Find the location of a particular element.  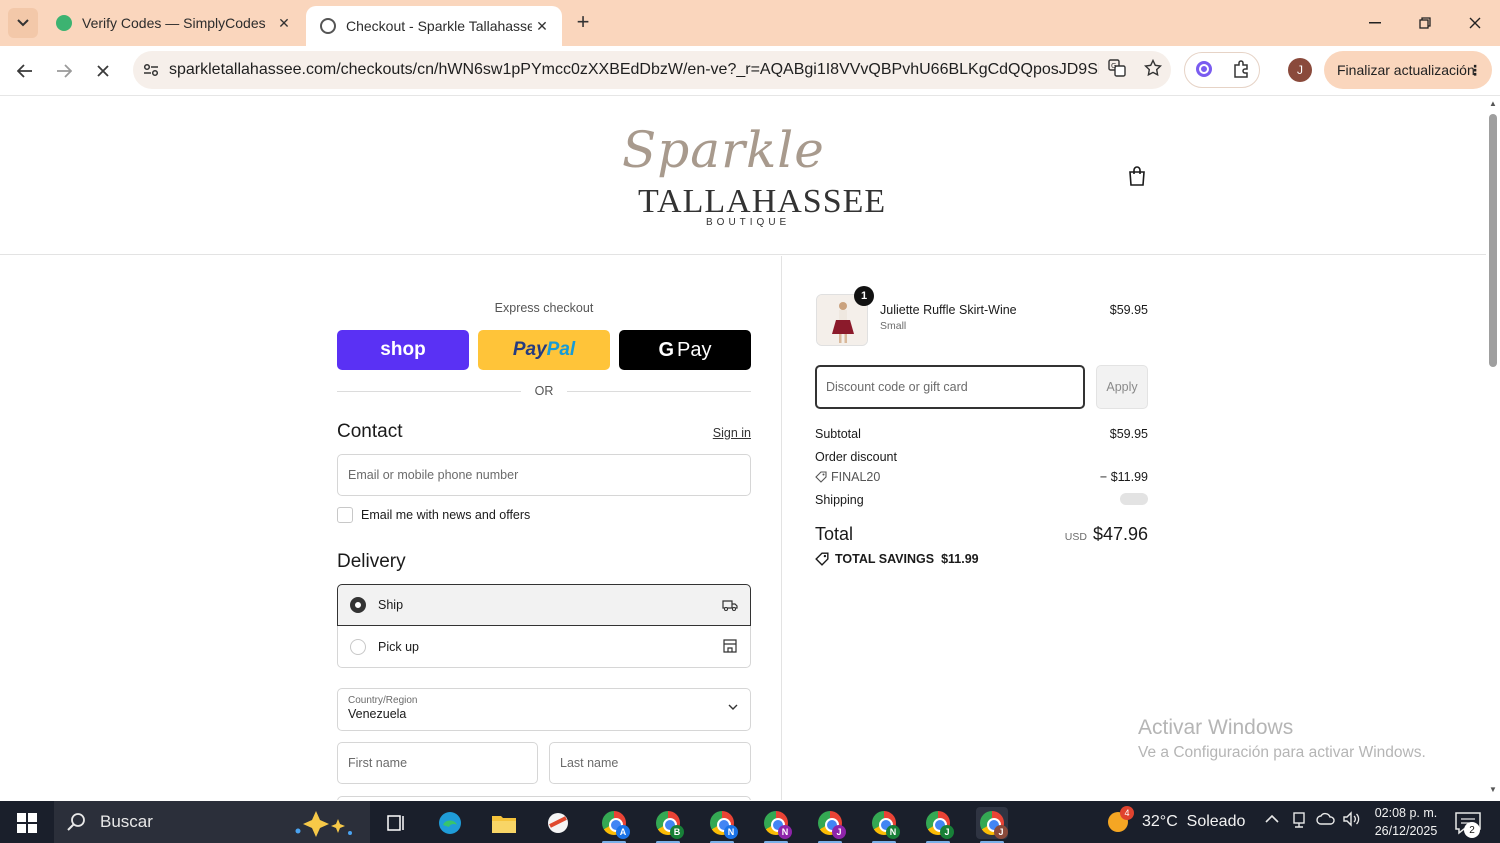

page-scrollbar: ▲ ▼ is located at coordinates (1493, 448).